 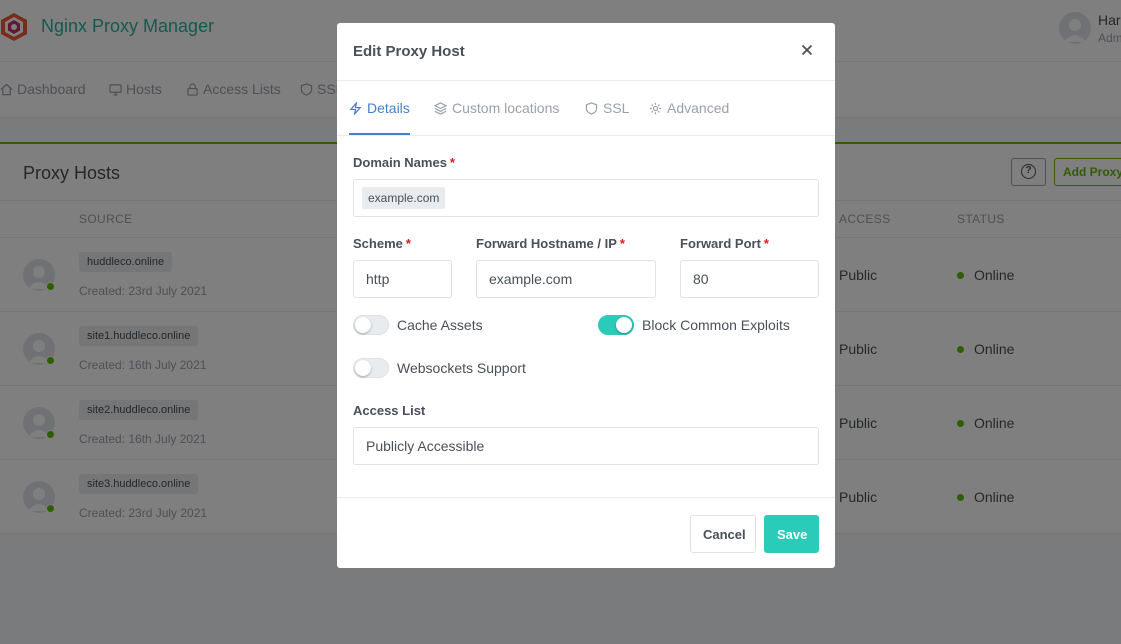 What do you see at coordinates (379, 134) in the screenshot?
I see `active-tab-indicator` at bounding box center [379, 134].